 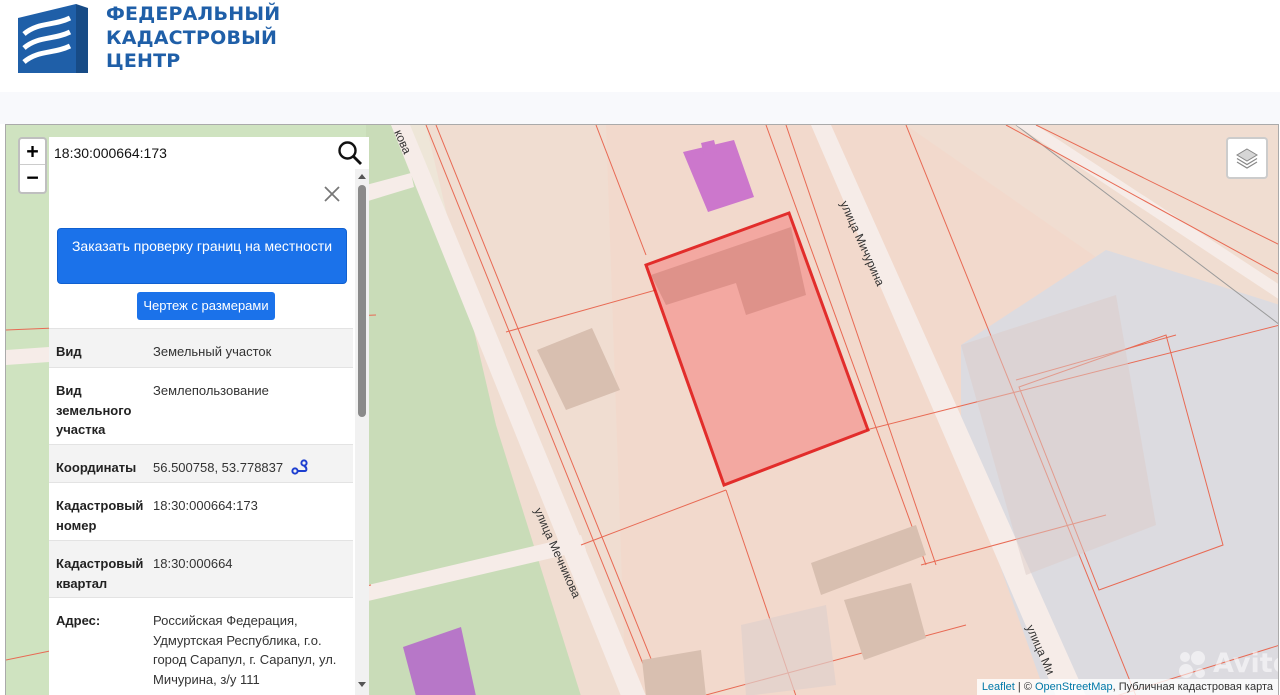 What do you see at coordinates (201, 405) in the screenshot?
I see `table-row: Вид земельного участка Землепользование` at bounding box center [201, 405].